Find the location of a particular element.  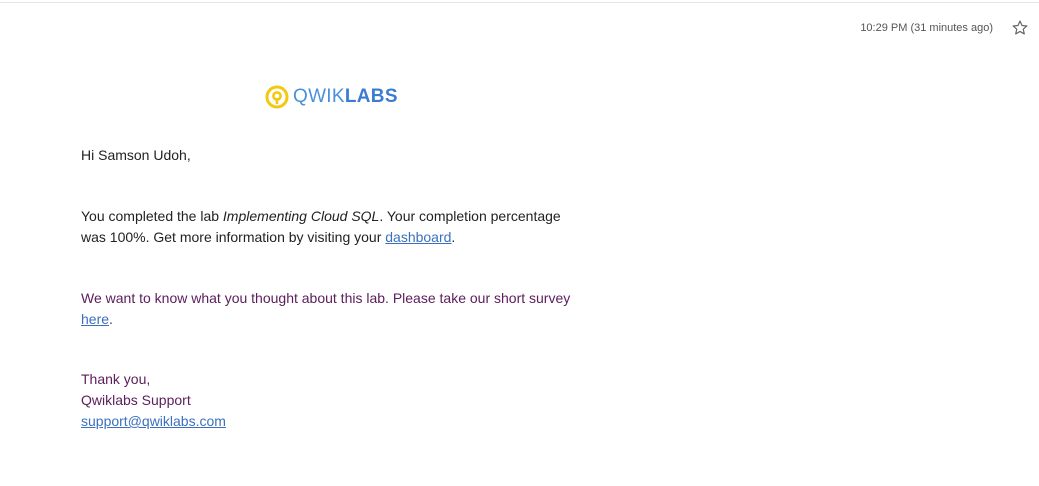

qwiklabs-logo: QWIKLABS is located at coordinates (331, 97).